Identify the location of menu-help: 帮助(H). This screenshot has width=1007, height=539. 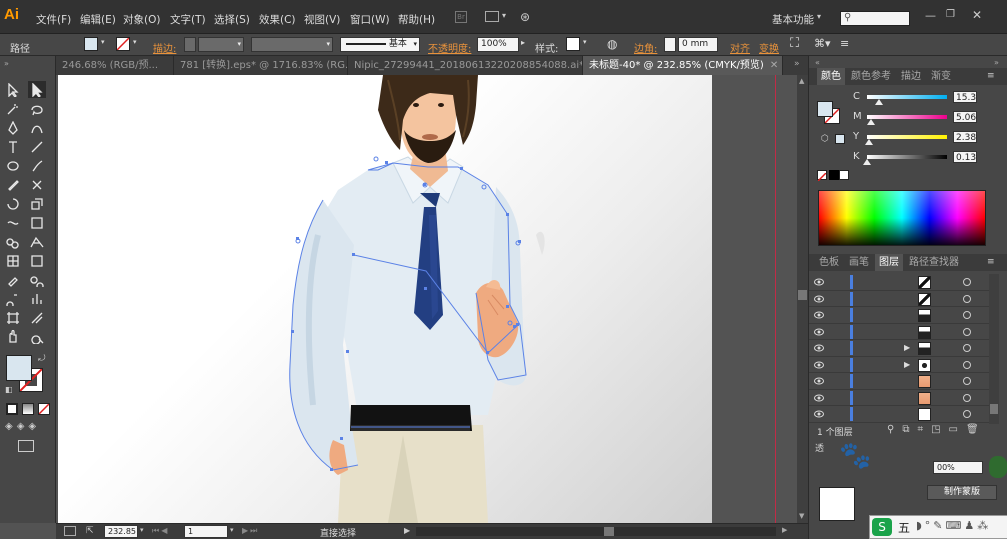
(416, 19).